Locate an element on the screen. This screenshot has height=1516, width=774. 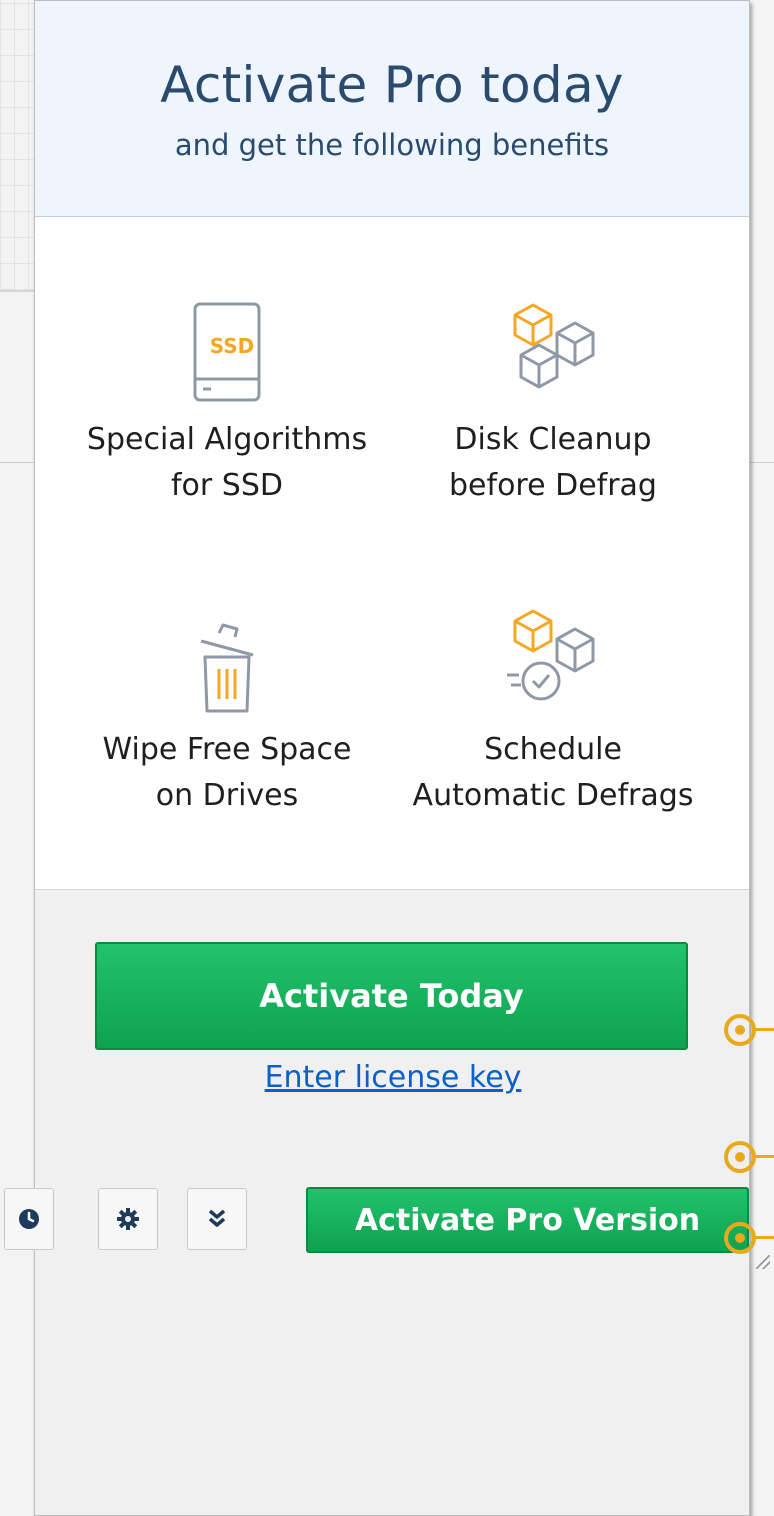
benefit-schedule-defrags: Schedule Automatic Defrags is located at coordinates (553, 713).